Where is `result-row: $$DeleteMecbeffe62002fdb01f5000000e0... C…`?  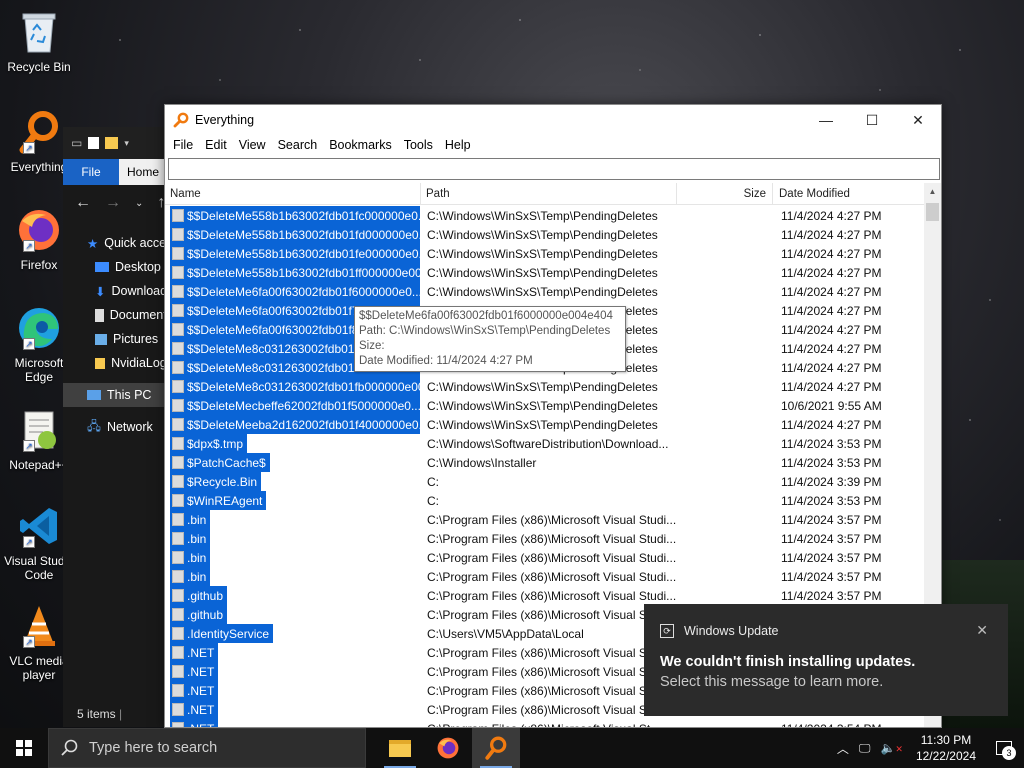
result-row: $$DeleteMecbeffe62002fdb01f5000000e0... C… is located at coordinates (545, 405).